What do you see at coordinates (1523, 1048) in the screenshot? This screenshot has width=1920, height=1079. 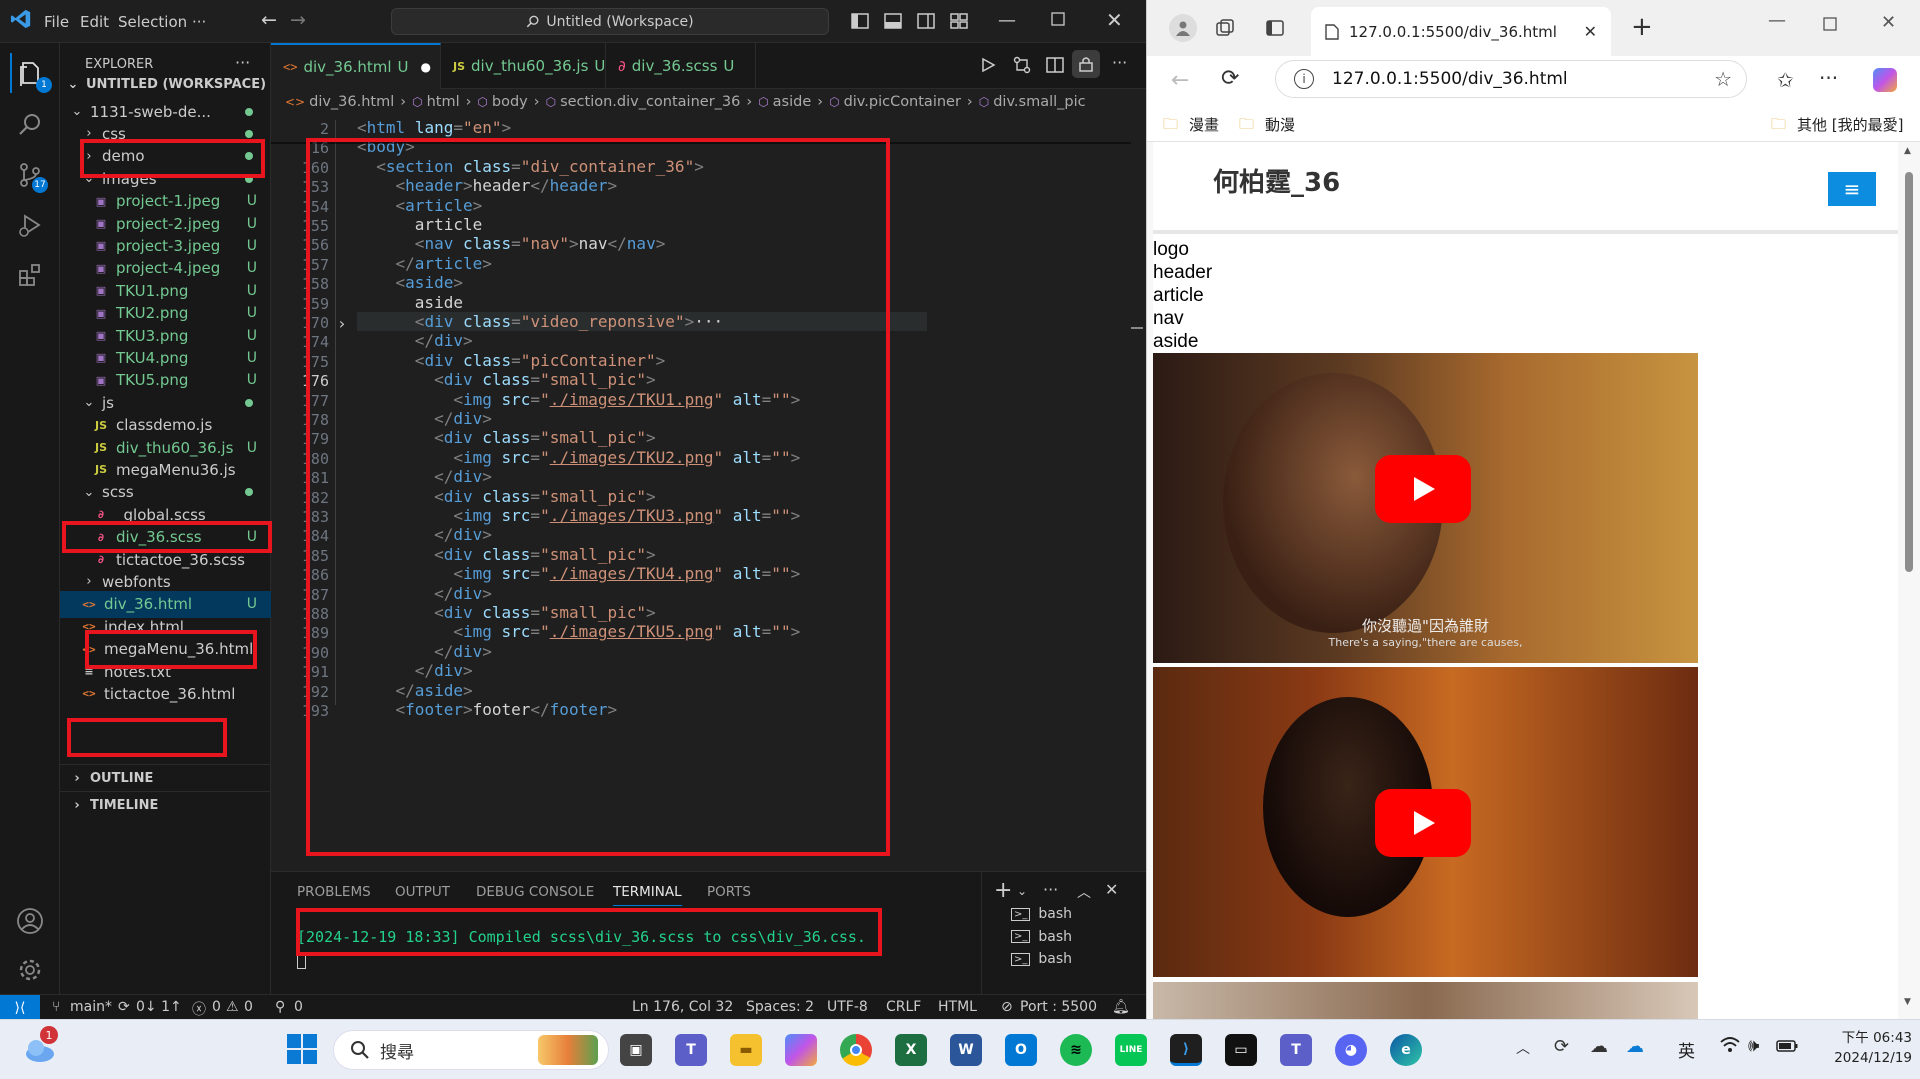 I see `chevron-up-icon: ︿` at bounding box center [1523, 1048].